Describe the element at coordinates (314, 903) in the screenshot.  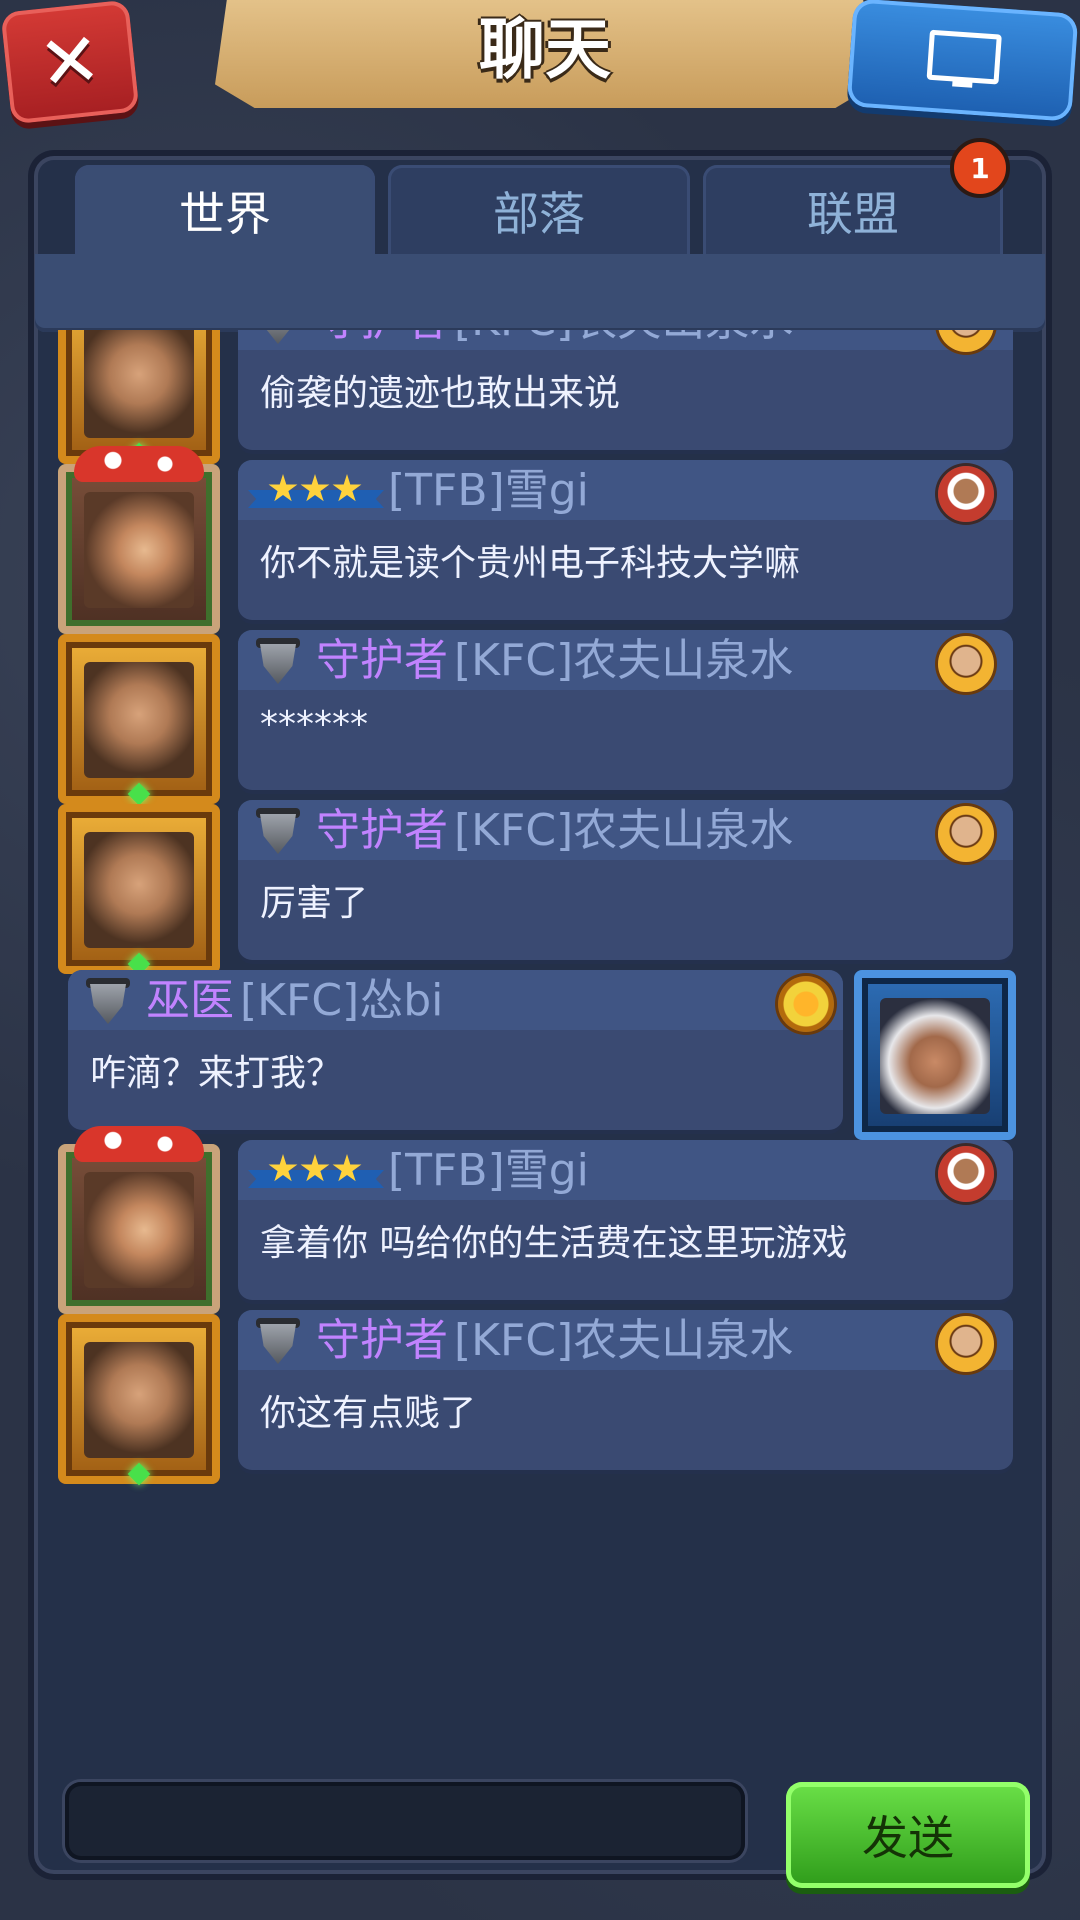
I see `message-text: 厉害了` at that location.